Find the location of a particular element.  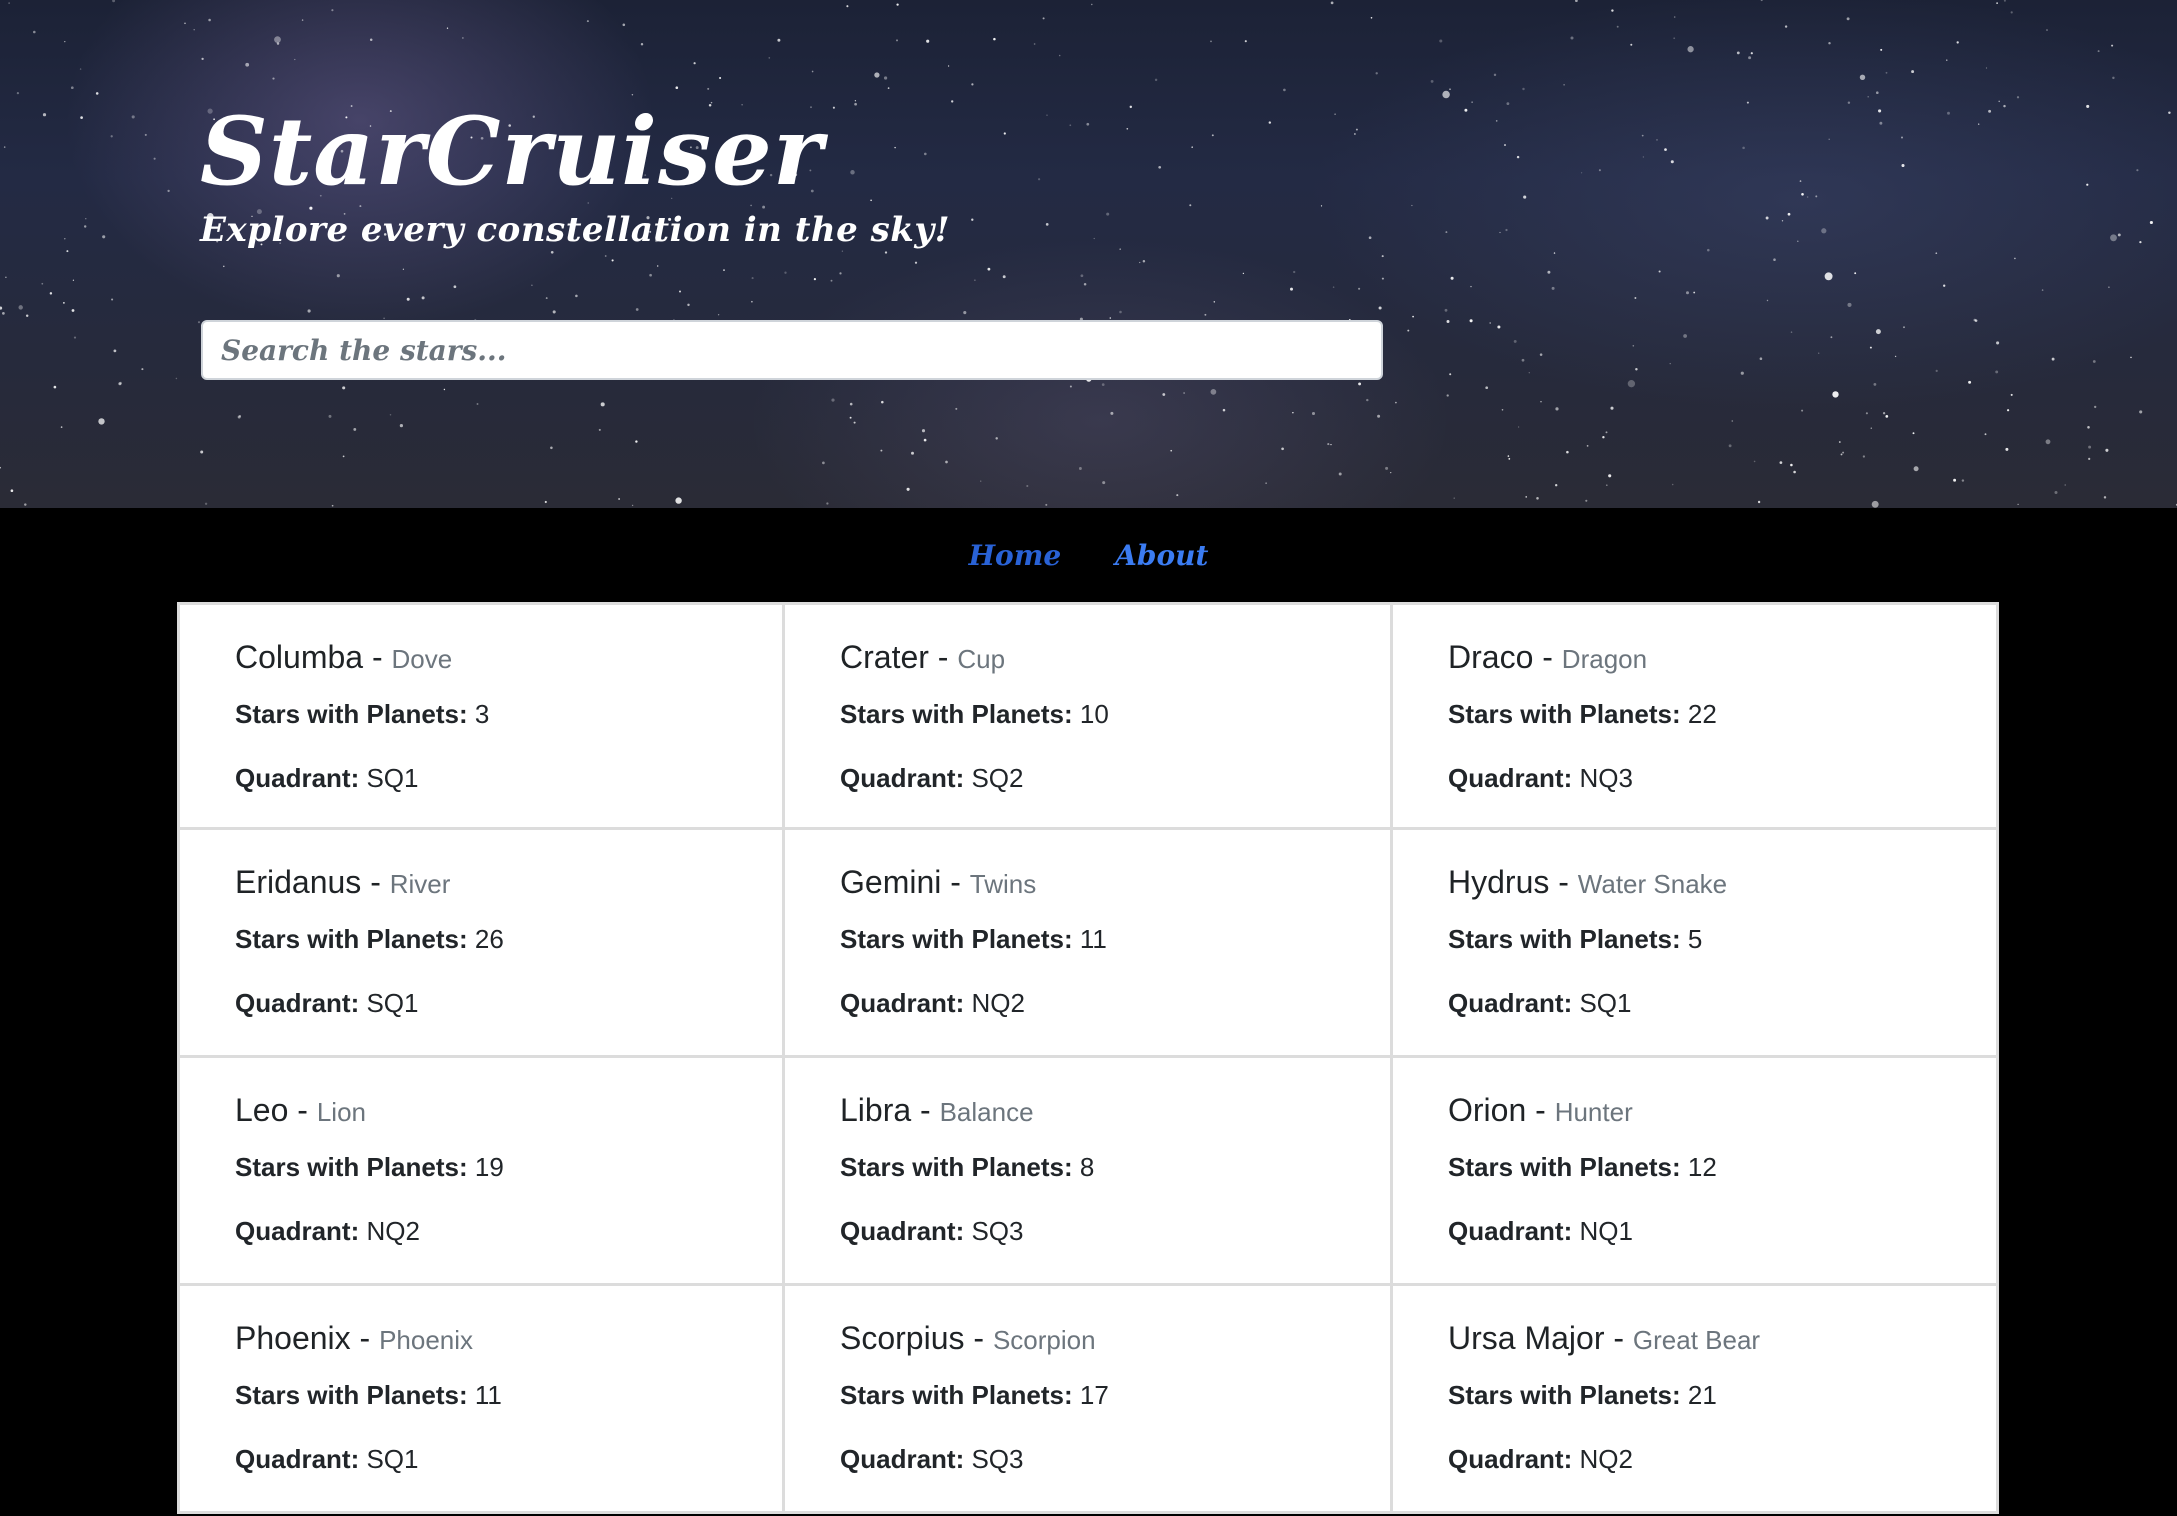

constellation-alias: Cup is located at coordinates (981, 659).